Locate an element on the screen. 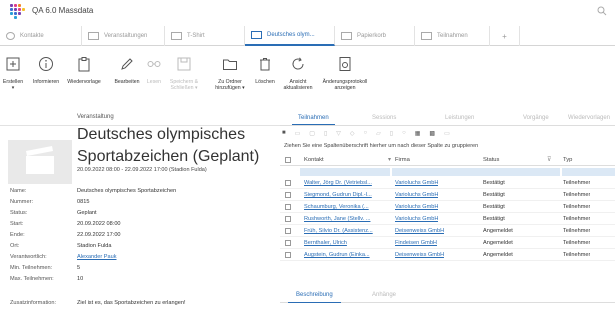 Image resolution: width=615 pixels, height=322 pixels. link-icon: ◇ is located at coordinates (352, 133).